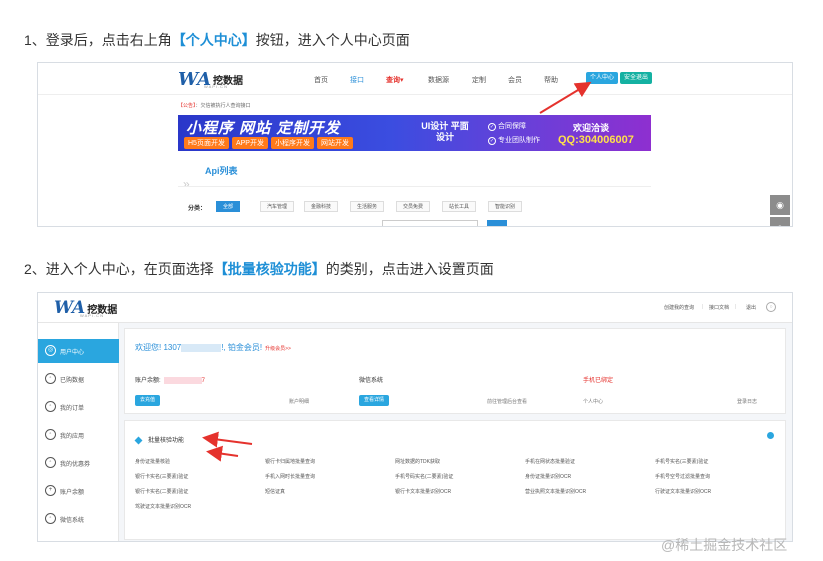 This screenshot has width=823, height=561. I want to click on nav-datasource: 数据源, so click(438, 80).